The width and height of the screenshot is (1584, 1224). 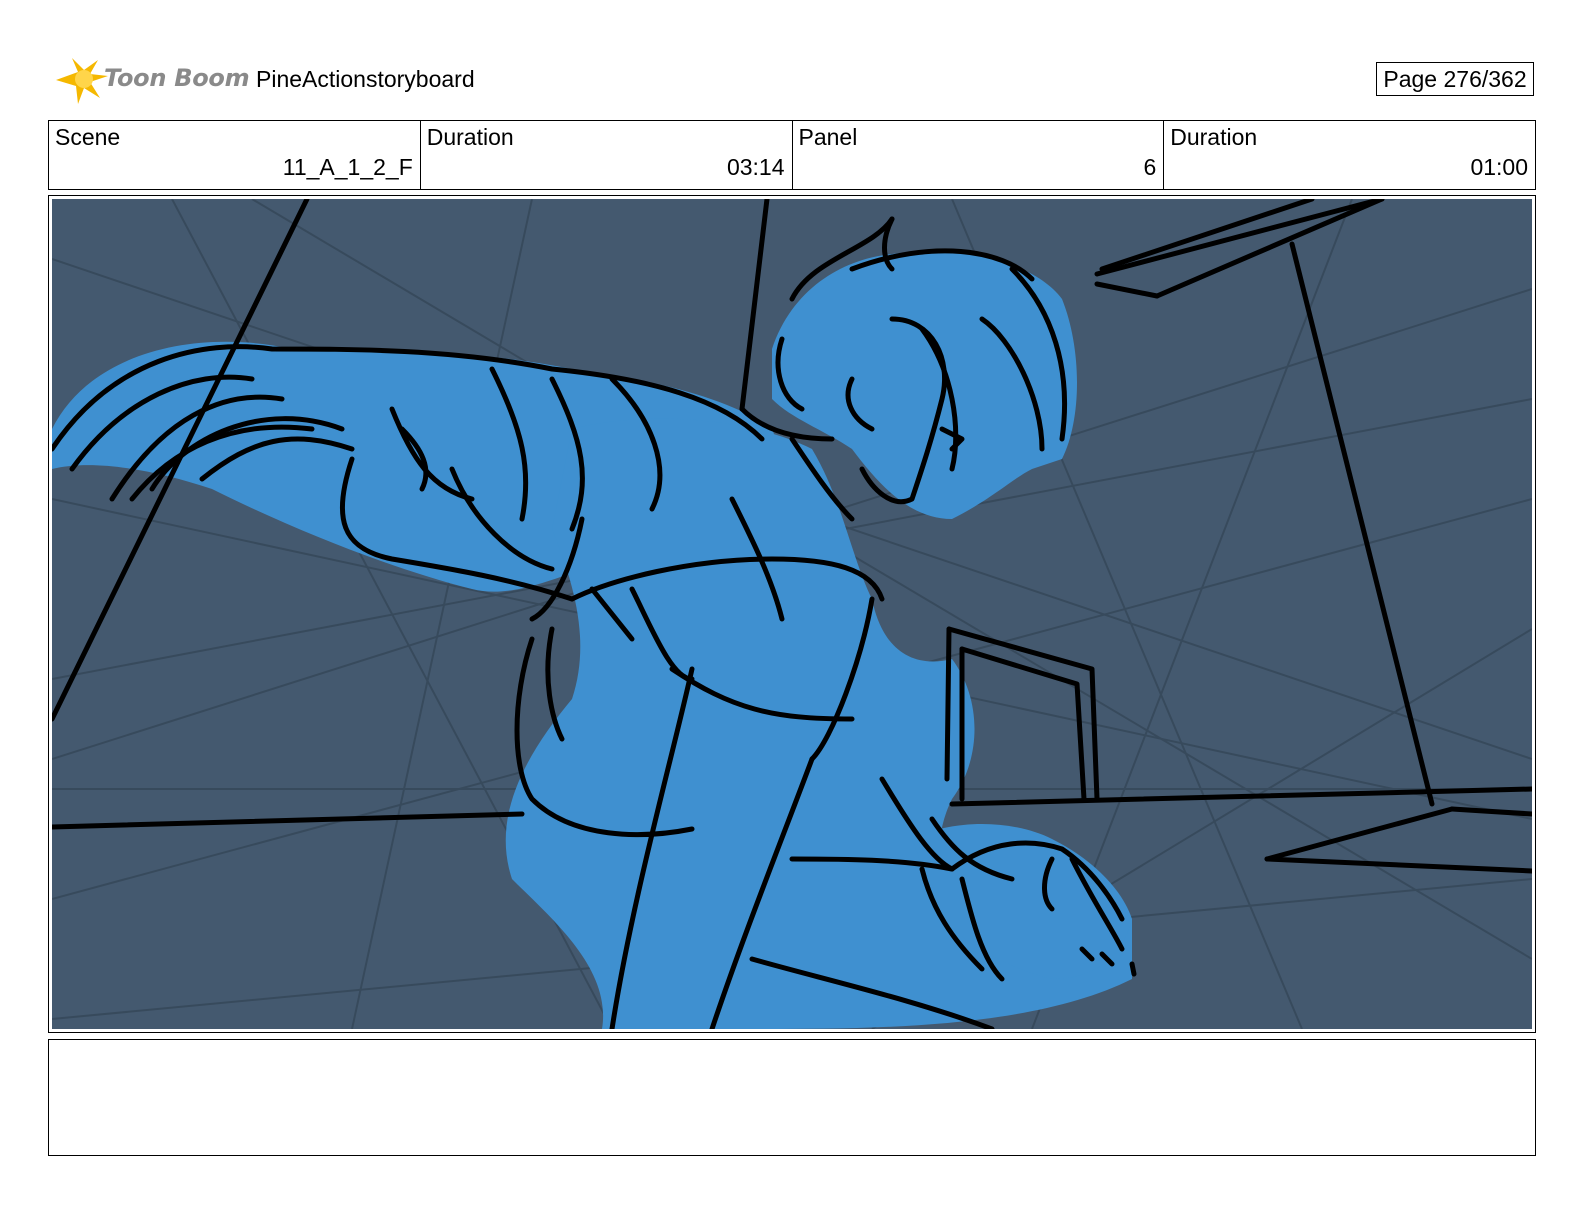 I want to click on scene-duration-label: Duration, so click(x=470, y=137).